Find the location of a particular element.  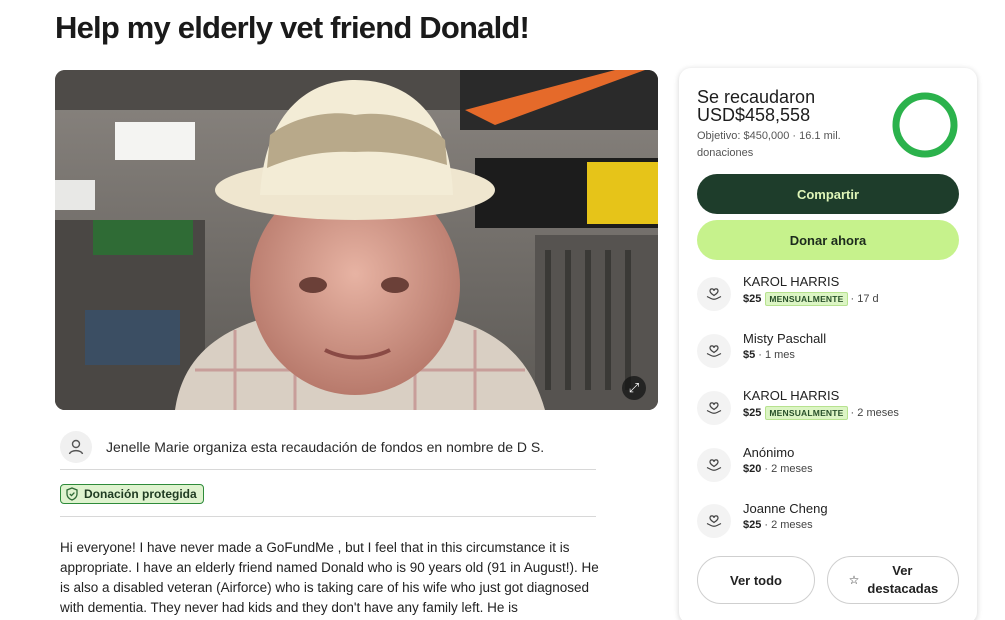

share-button: Compartir is located at coordinates (828, 194).